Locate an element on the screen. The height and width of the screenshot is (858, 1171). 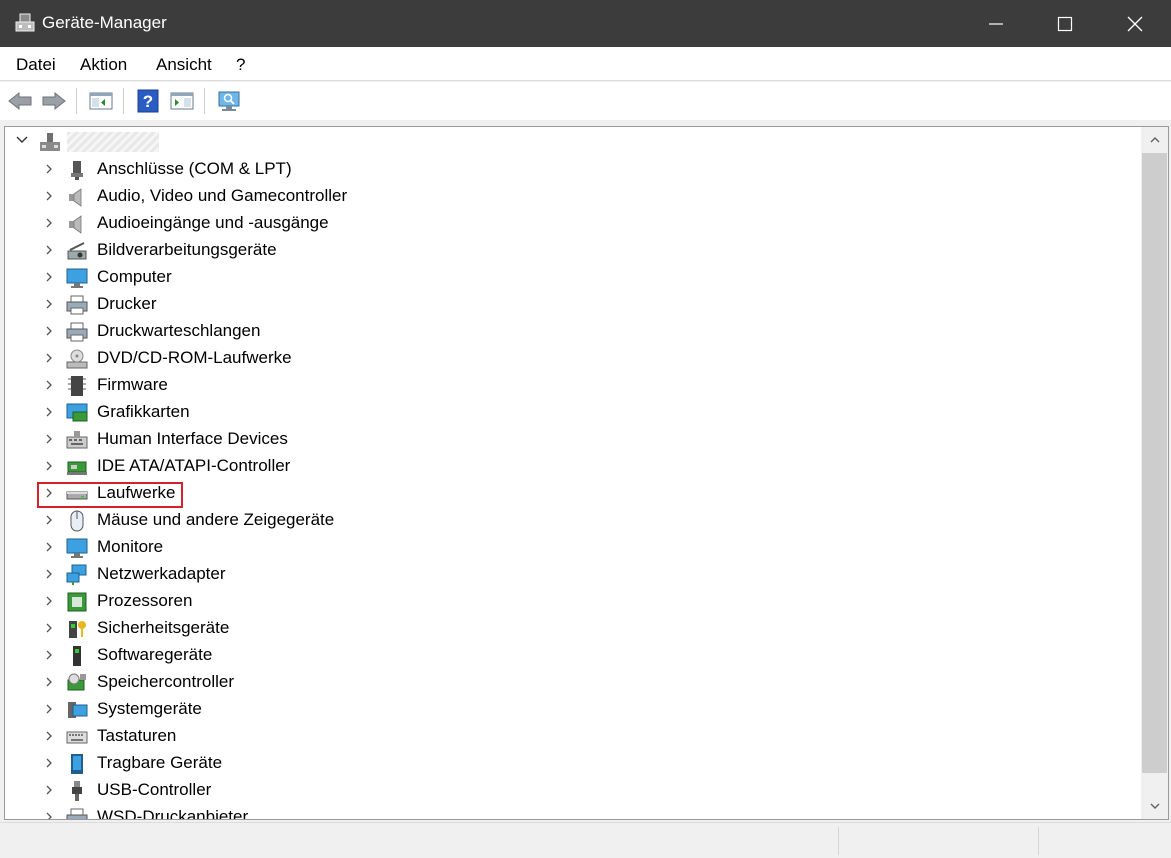
vertical-scrollbar is located at coordinates (1154, 473).